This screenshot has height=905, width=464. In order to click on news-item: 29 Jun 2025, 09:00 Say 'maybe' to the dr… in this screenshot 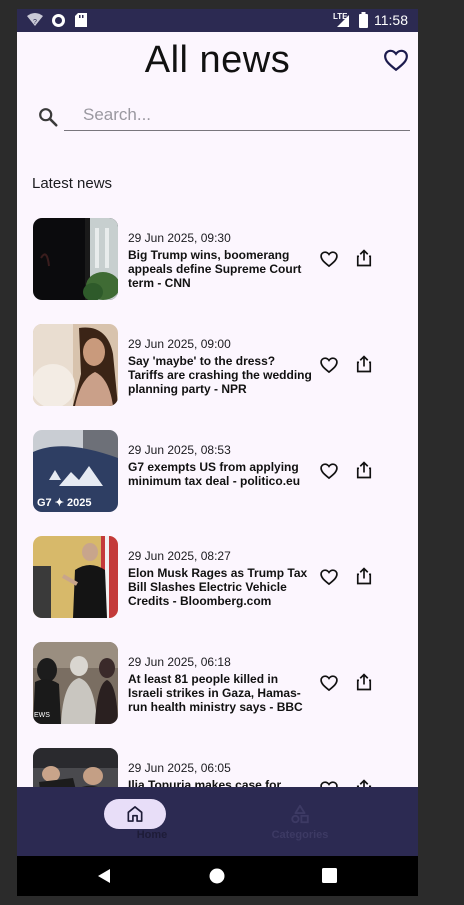, I will do `click(217, 367)`.